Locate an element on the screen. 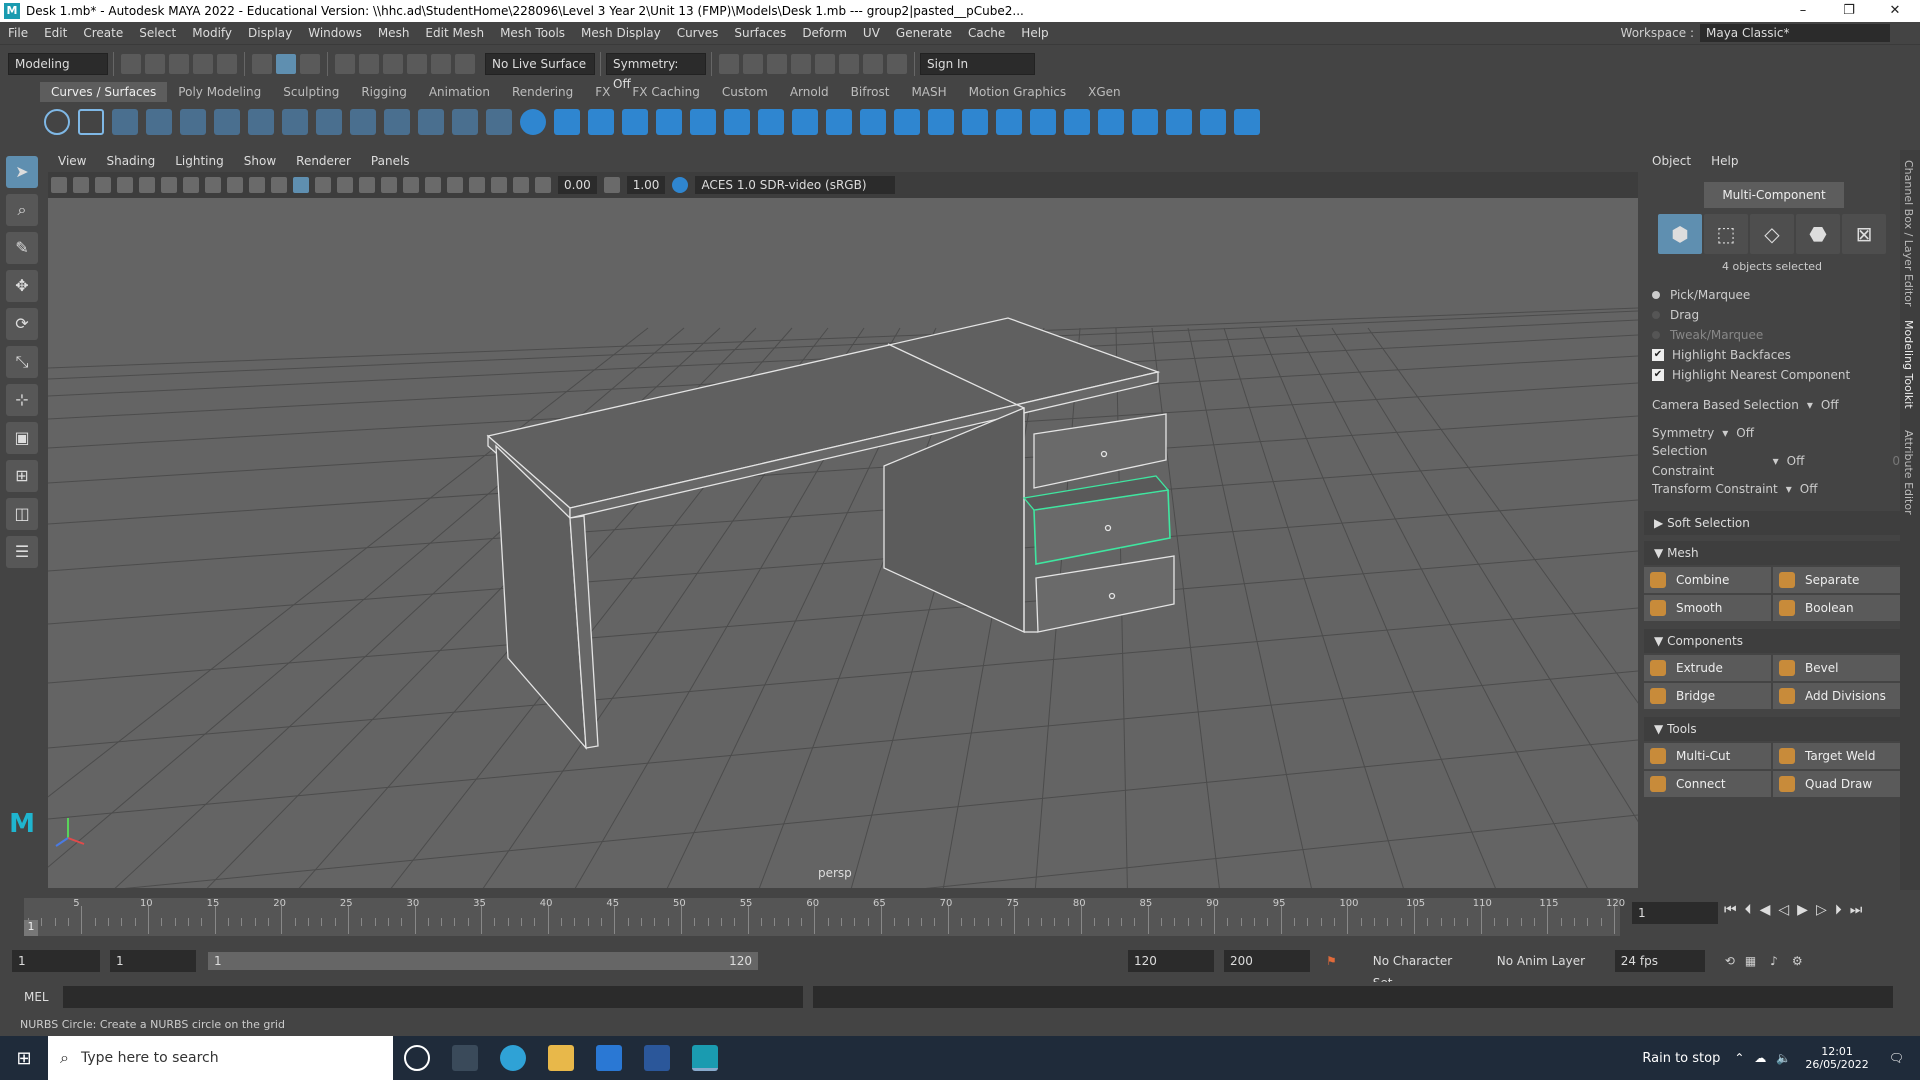 The width and height of the screenshot is (1920, 1080). anim-layer-dropdown: No Anim Layer is located at coordinates (1545, 961).